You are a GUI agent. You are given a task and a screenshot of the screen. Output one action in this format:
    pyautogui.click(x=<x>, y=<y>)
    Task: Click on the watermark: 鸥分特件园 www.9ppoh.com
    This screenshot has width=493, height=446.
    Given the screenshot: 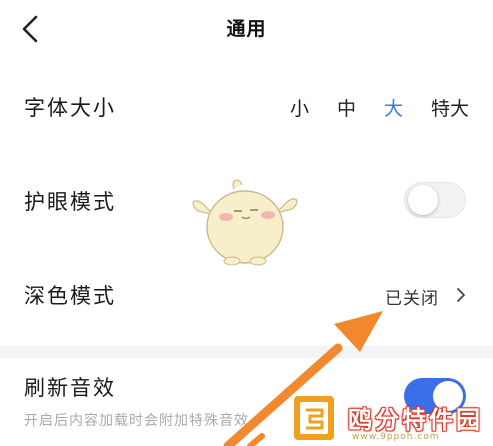 What is the action you would take?
    pyautogui.click(x=390, y=417)
    